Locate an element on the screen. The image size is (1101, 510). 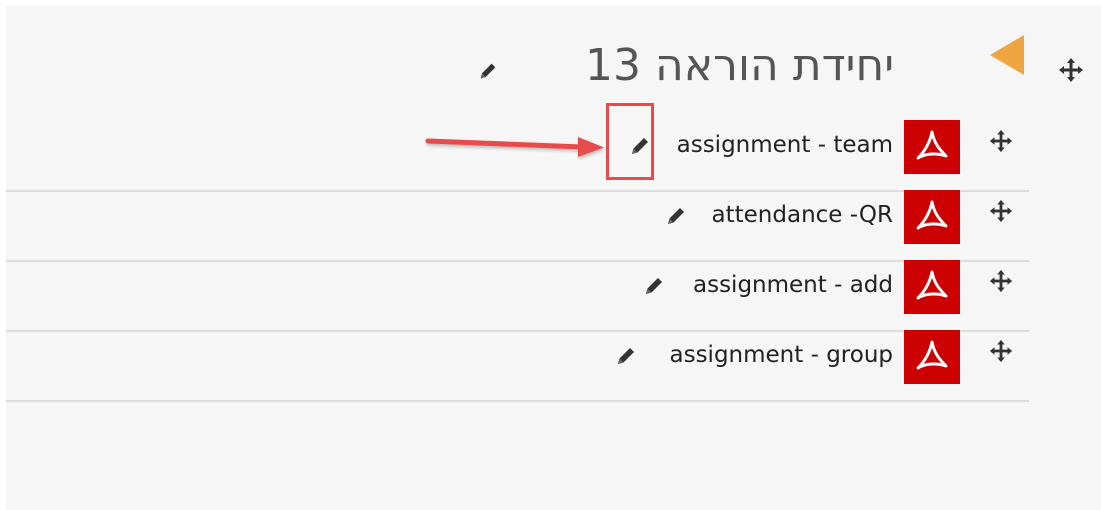
annotation-highlight-box is located at coordinates (630, 141).